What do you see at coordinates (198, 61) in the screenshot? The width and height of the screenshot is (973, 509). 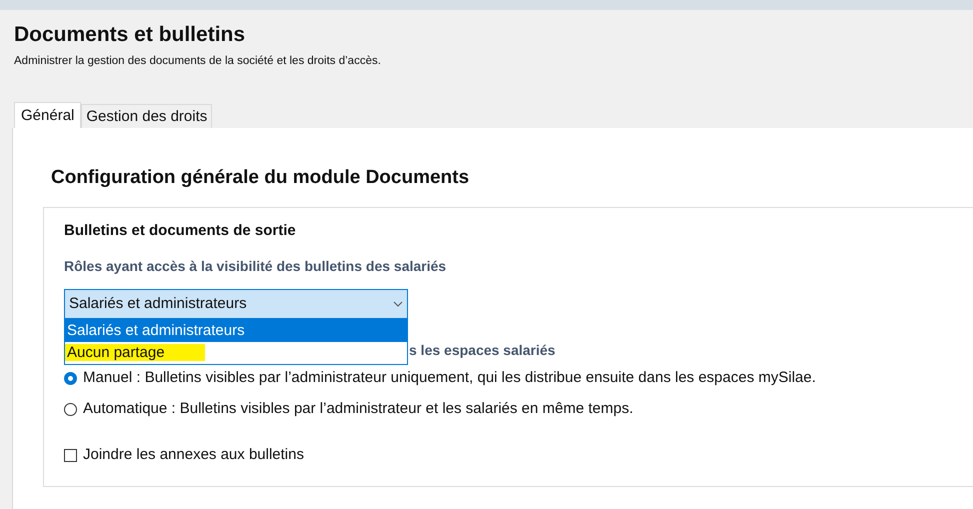 I see `page-subtitle: Administrer la gestion des documents de la société et les droits d’accès.` at bounding box center [198, 61].